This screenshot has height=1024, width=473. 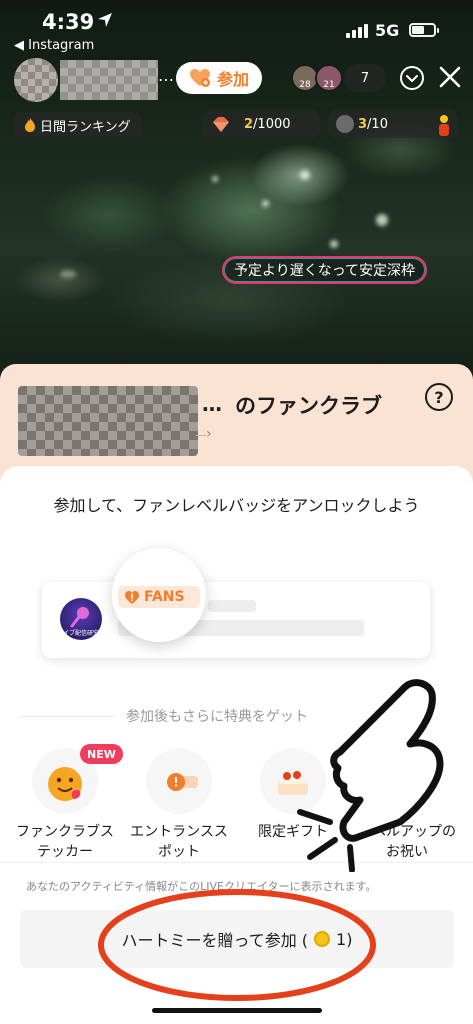 I want to click on status-time: 4:39, so click(x=68, y=22).